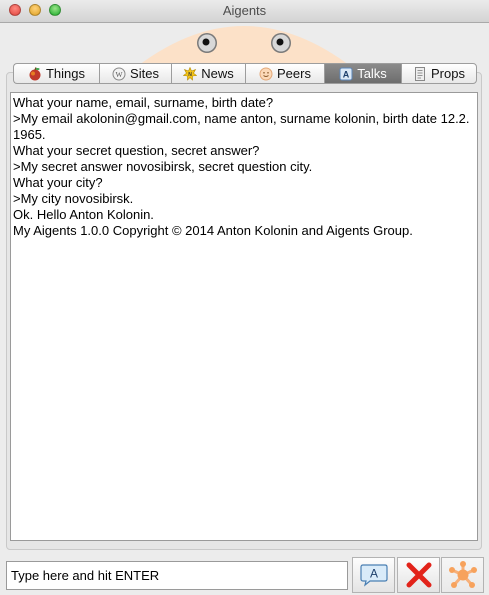  Describe the element at coordinates (266, 73) in the screenshot. I see `smiley-icon` at that location.